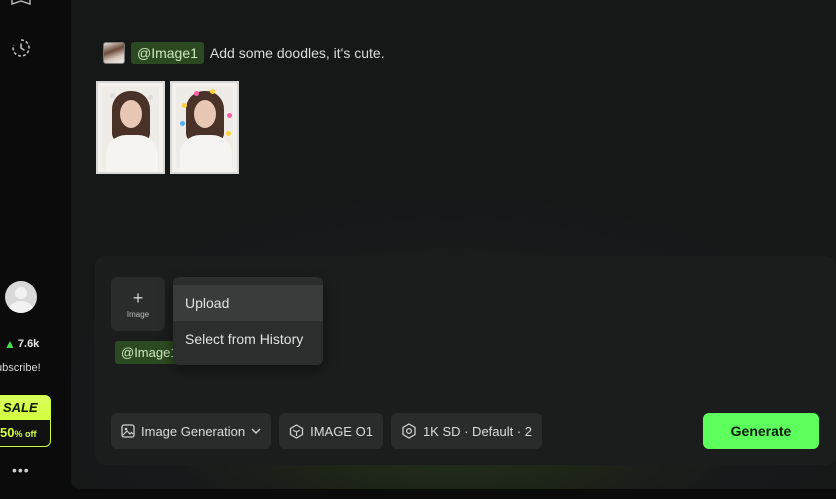  What do you see at coordinates (761, 431) in the screenshot?
I see `generate-button: Generate` at bounding box center [761, 431].